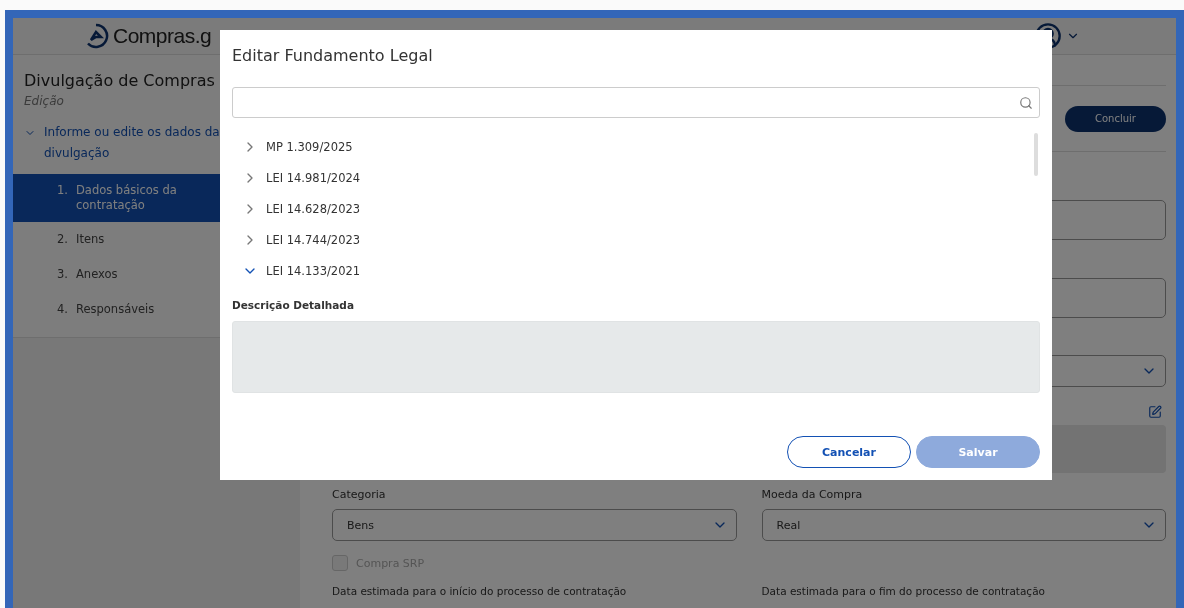  Describe the element at coordinates (1026, 102) in the screenshot. I see `search-icon` at that location.